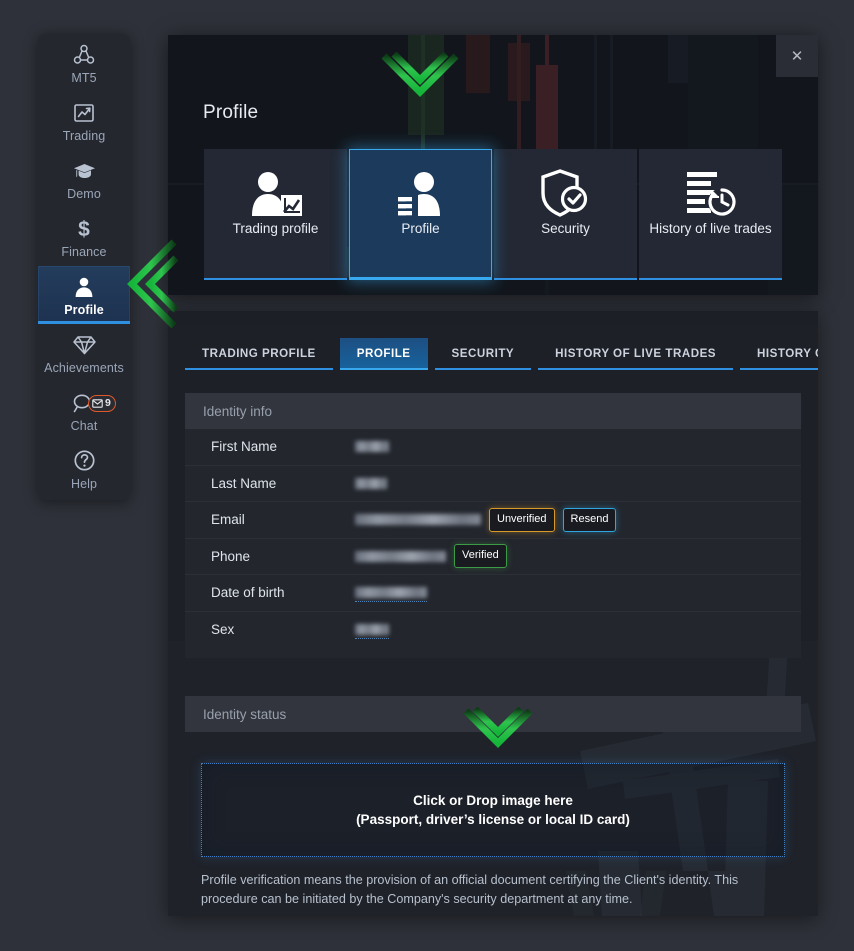 This screenshot has width=854, height=951. What do you see at coordinates (84, 411) in the screenshot?
I see `sidebar-item-chat: Chat 9` at bounding box center [84, 411].